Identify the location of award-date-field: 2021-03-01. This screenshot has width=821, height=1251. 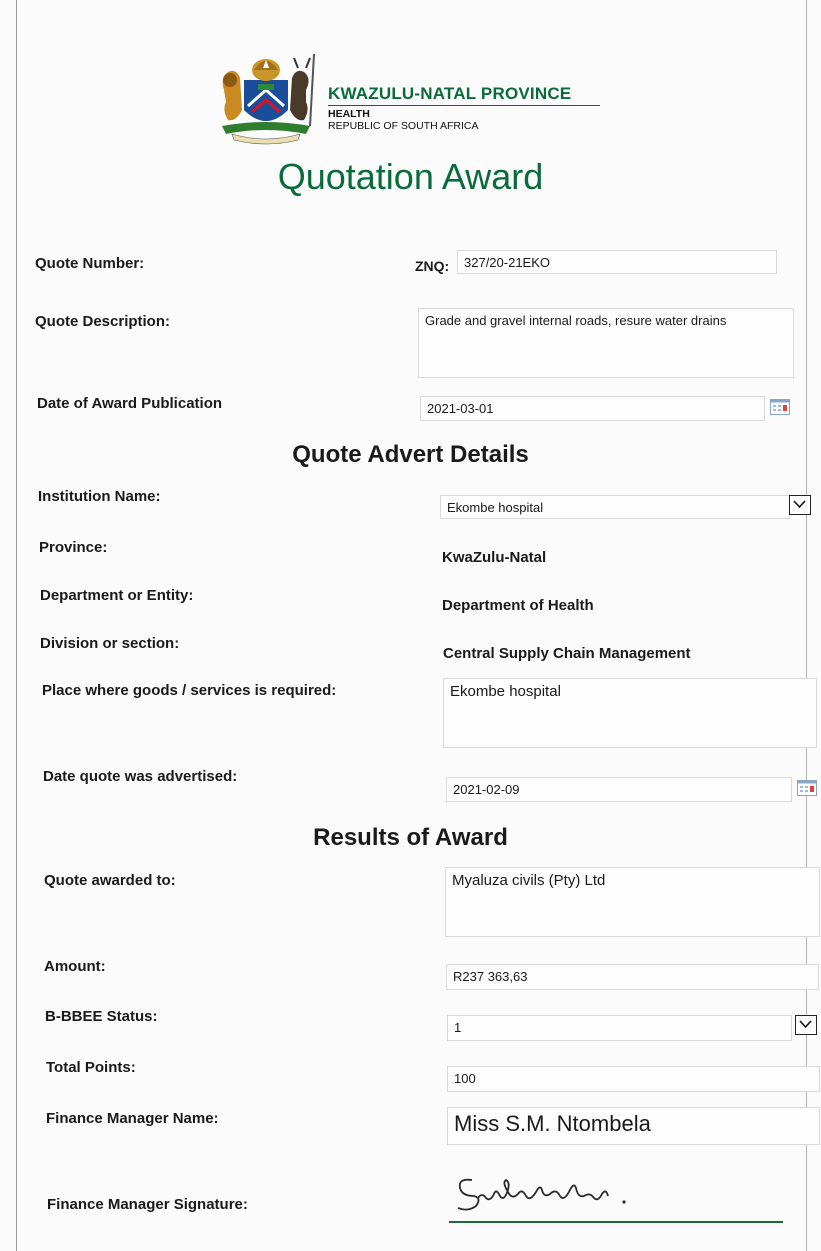
(592, 408).